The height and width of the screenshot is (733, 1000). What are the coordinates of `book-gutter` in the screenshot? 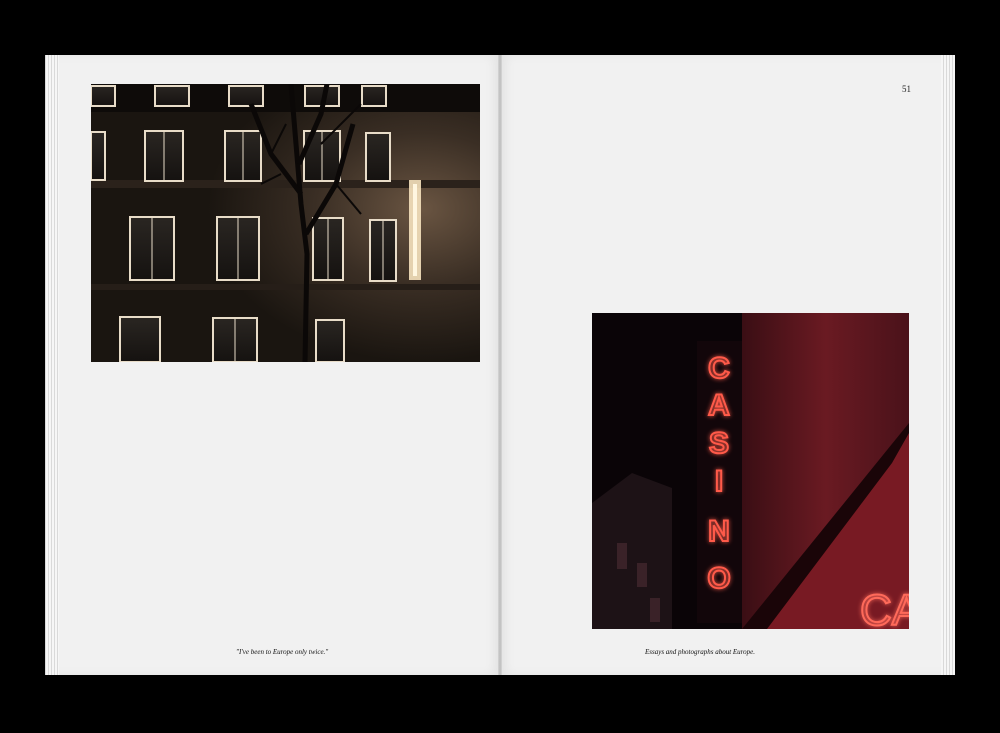 It's located at (500, 365).